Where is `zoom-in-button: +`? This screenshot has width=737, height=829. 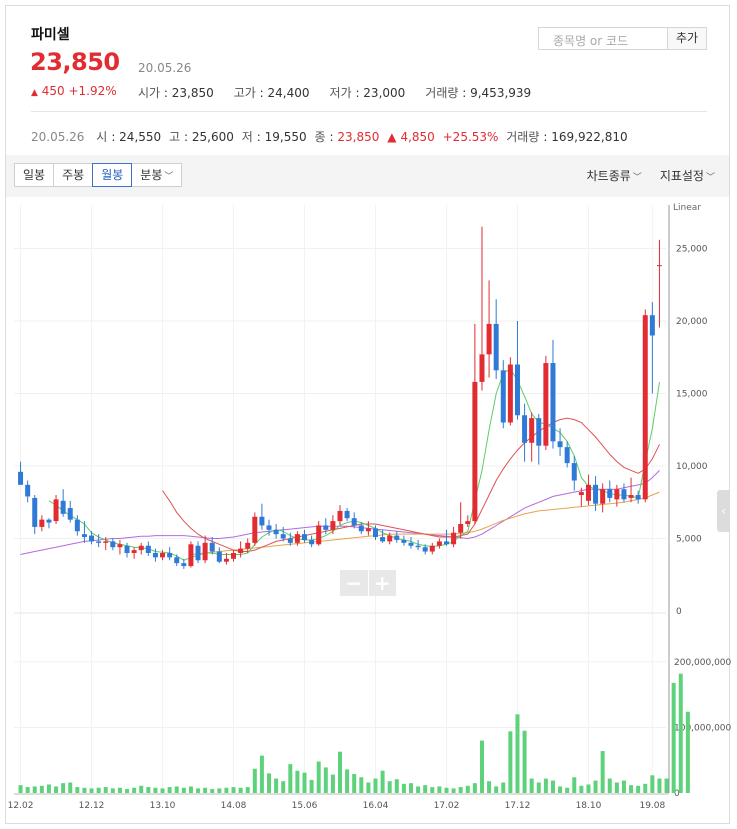
zoom-in-button: + is located at coordinates (383, 583).